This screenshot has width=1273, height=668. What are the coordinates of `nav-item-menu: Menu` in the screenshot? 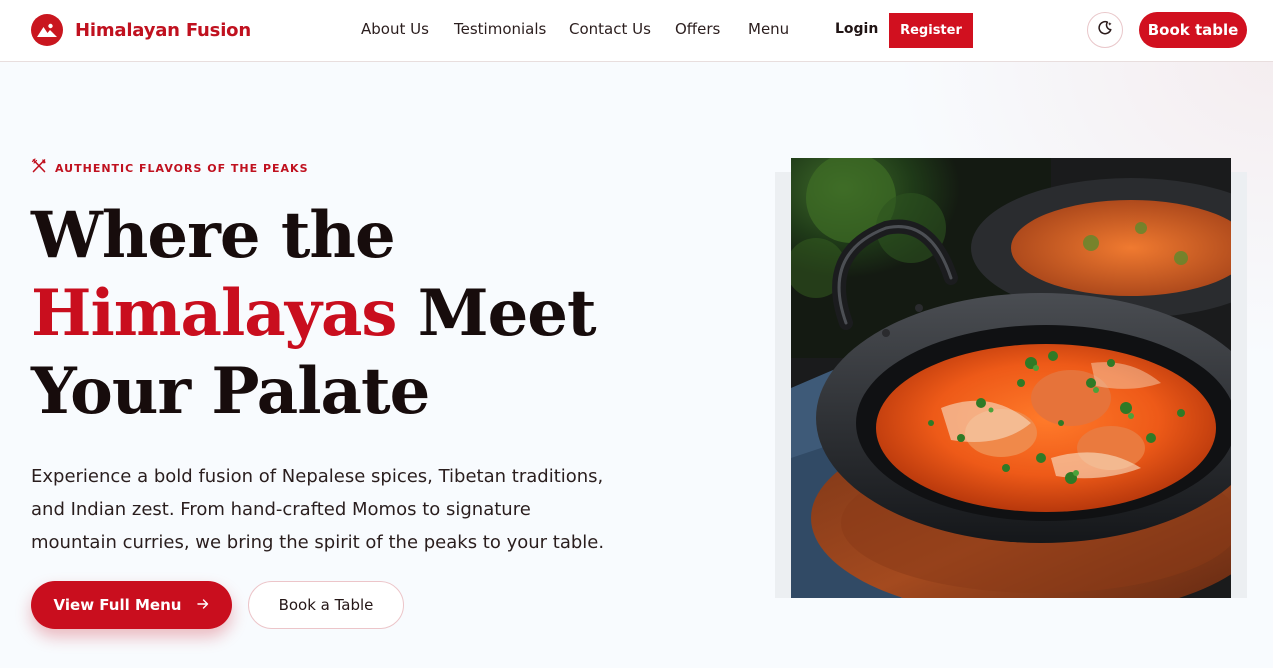 It's located at (768, 29).